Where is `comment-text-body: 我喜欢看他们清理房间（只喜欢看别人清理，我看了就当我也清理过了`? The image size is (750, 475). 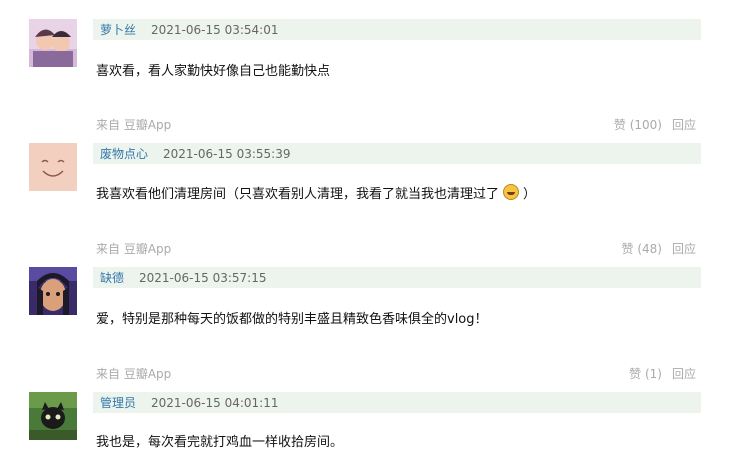
comment-text-body: 我喜欢看他们清理房间（只喜欢看别人清理，我看了就当我也清理过了 is located at coordinates (298, 194).